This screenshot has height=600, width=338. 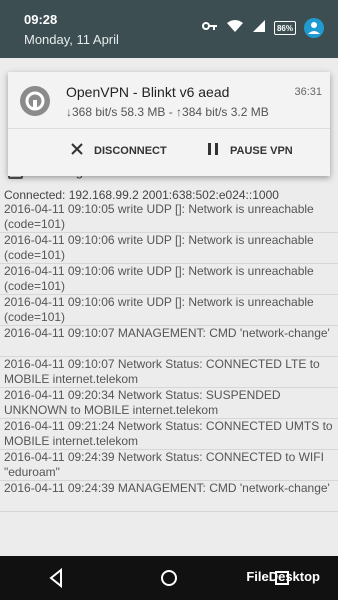 I want to click on pause-vpn-button: PAUSE VPN, so click(x=249, y=150).